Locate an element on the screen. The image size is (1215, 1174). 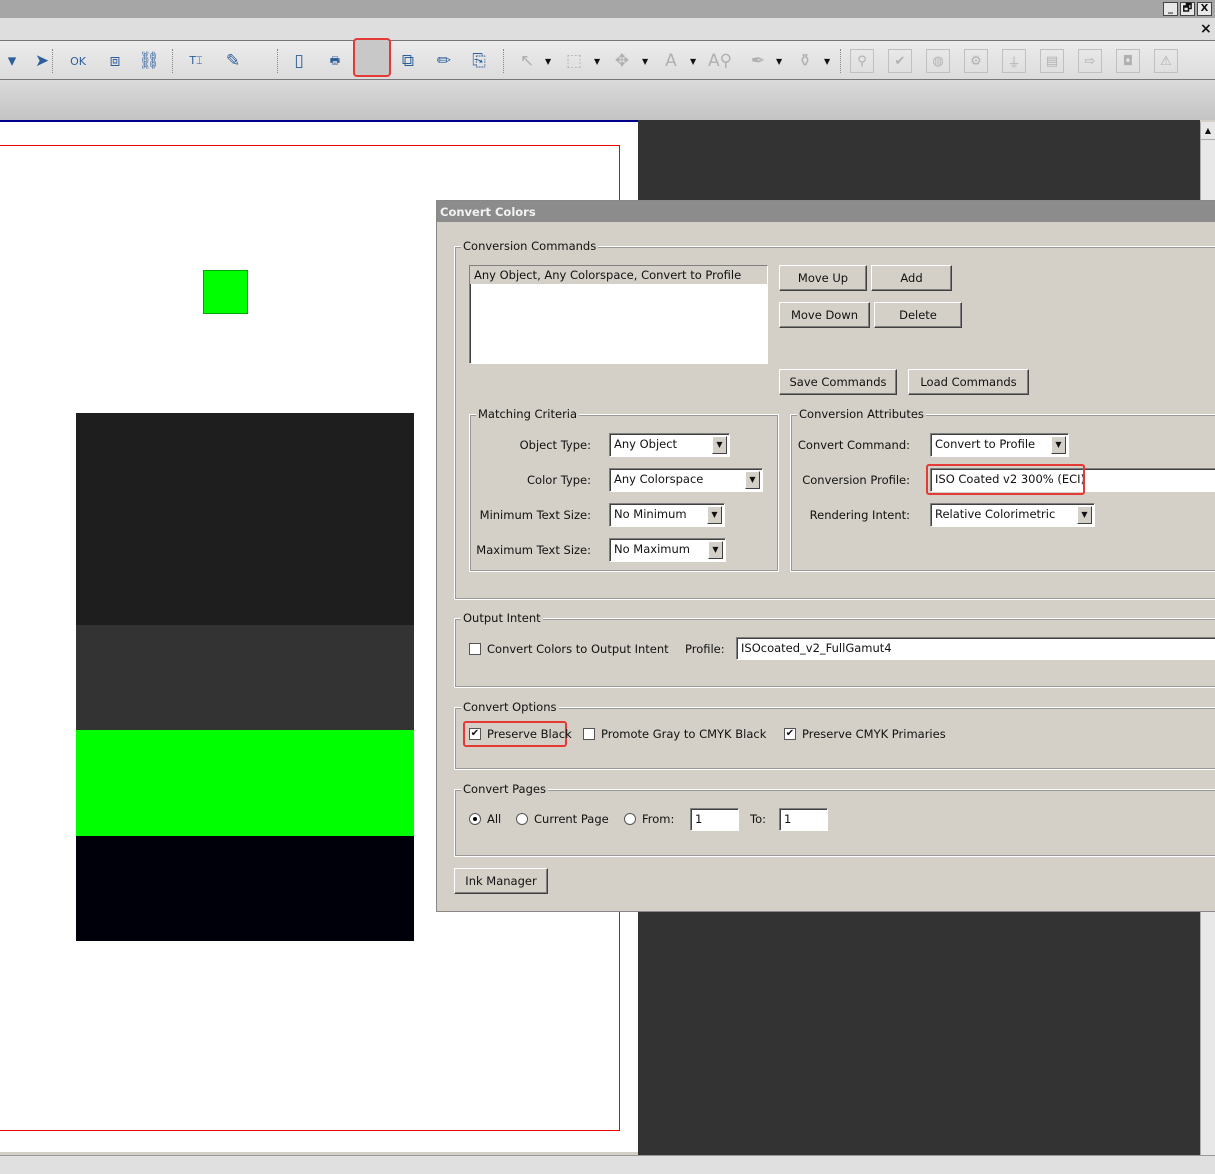
link-icon: ⛓ is located at coordinates (149, 61).